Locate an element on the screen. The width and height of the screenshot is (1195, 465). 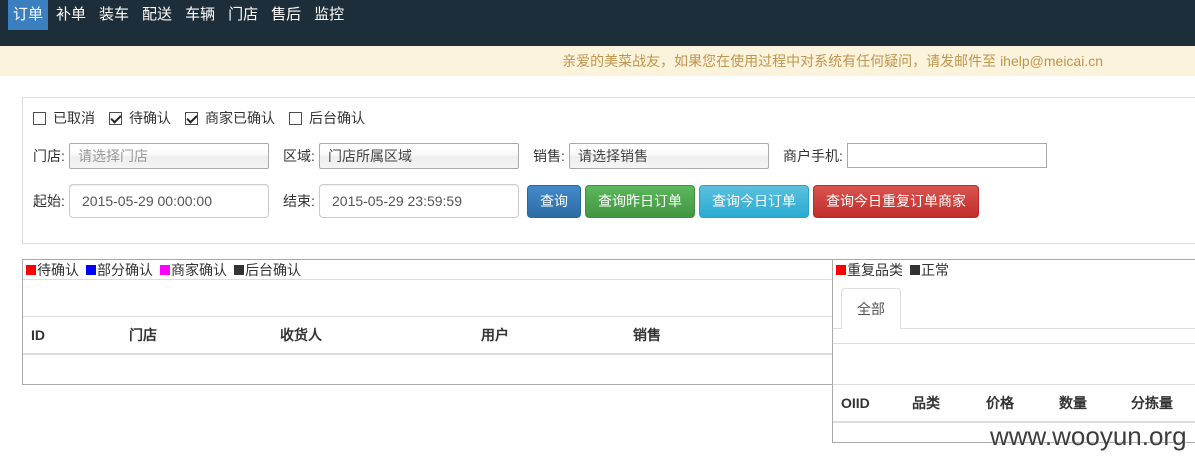
nav-item-loading: 装车 is located at coordinates (114, 15).